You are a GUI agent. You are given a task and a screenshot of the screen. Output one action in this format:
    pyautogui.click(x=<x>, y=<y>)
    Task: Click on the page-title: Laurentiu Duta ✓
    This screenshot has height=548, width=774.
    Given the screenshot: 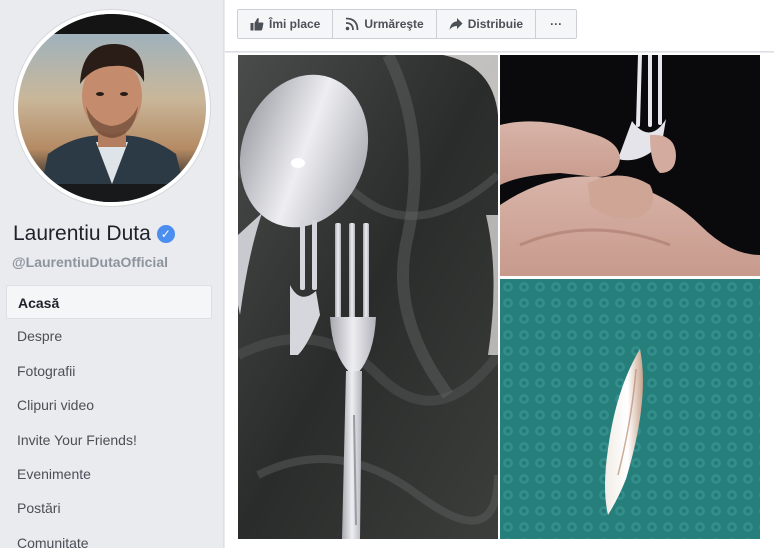 What is the action you would take?
    pyautogui.click(x=94, y=234)
    